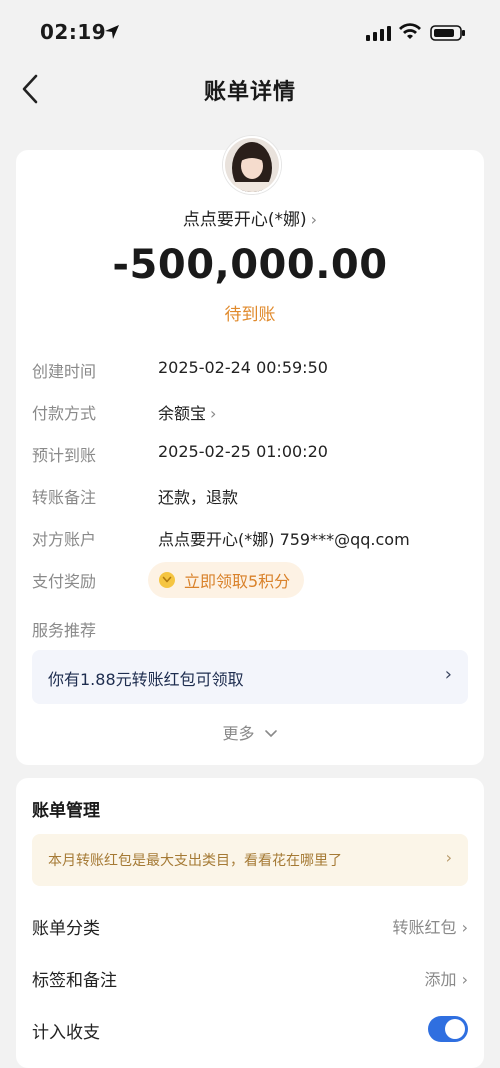 Image resolution: width=500 pixels, height=1068 pixels. I want to click on detail-value: 点点要开心(*娜) 759***@qq.com, so click(284, 539).